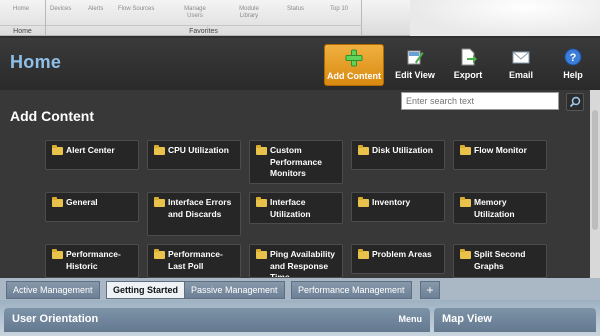 The width and height of the screenshot is (600, 336). Describe the element at coordinates (249, 13) in the screenshot. I see `ribbon-module-library-button: Module Library` at that location.